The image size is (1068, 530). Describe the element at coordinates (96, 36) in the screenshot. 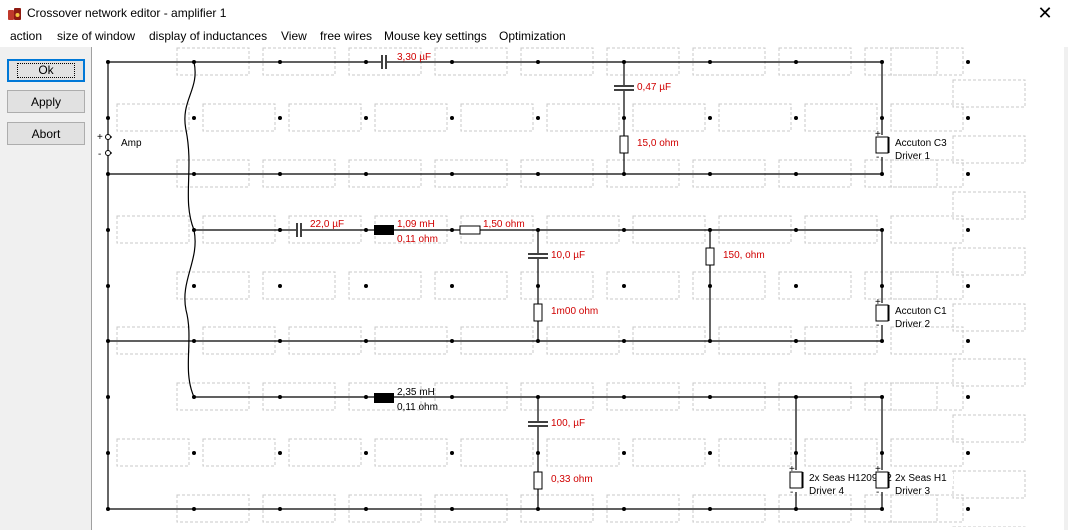

I see `menu-size-of-window: size of window` at that location.